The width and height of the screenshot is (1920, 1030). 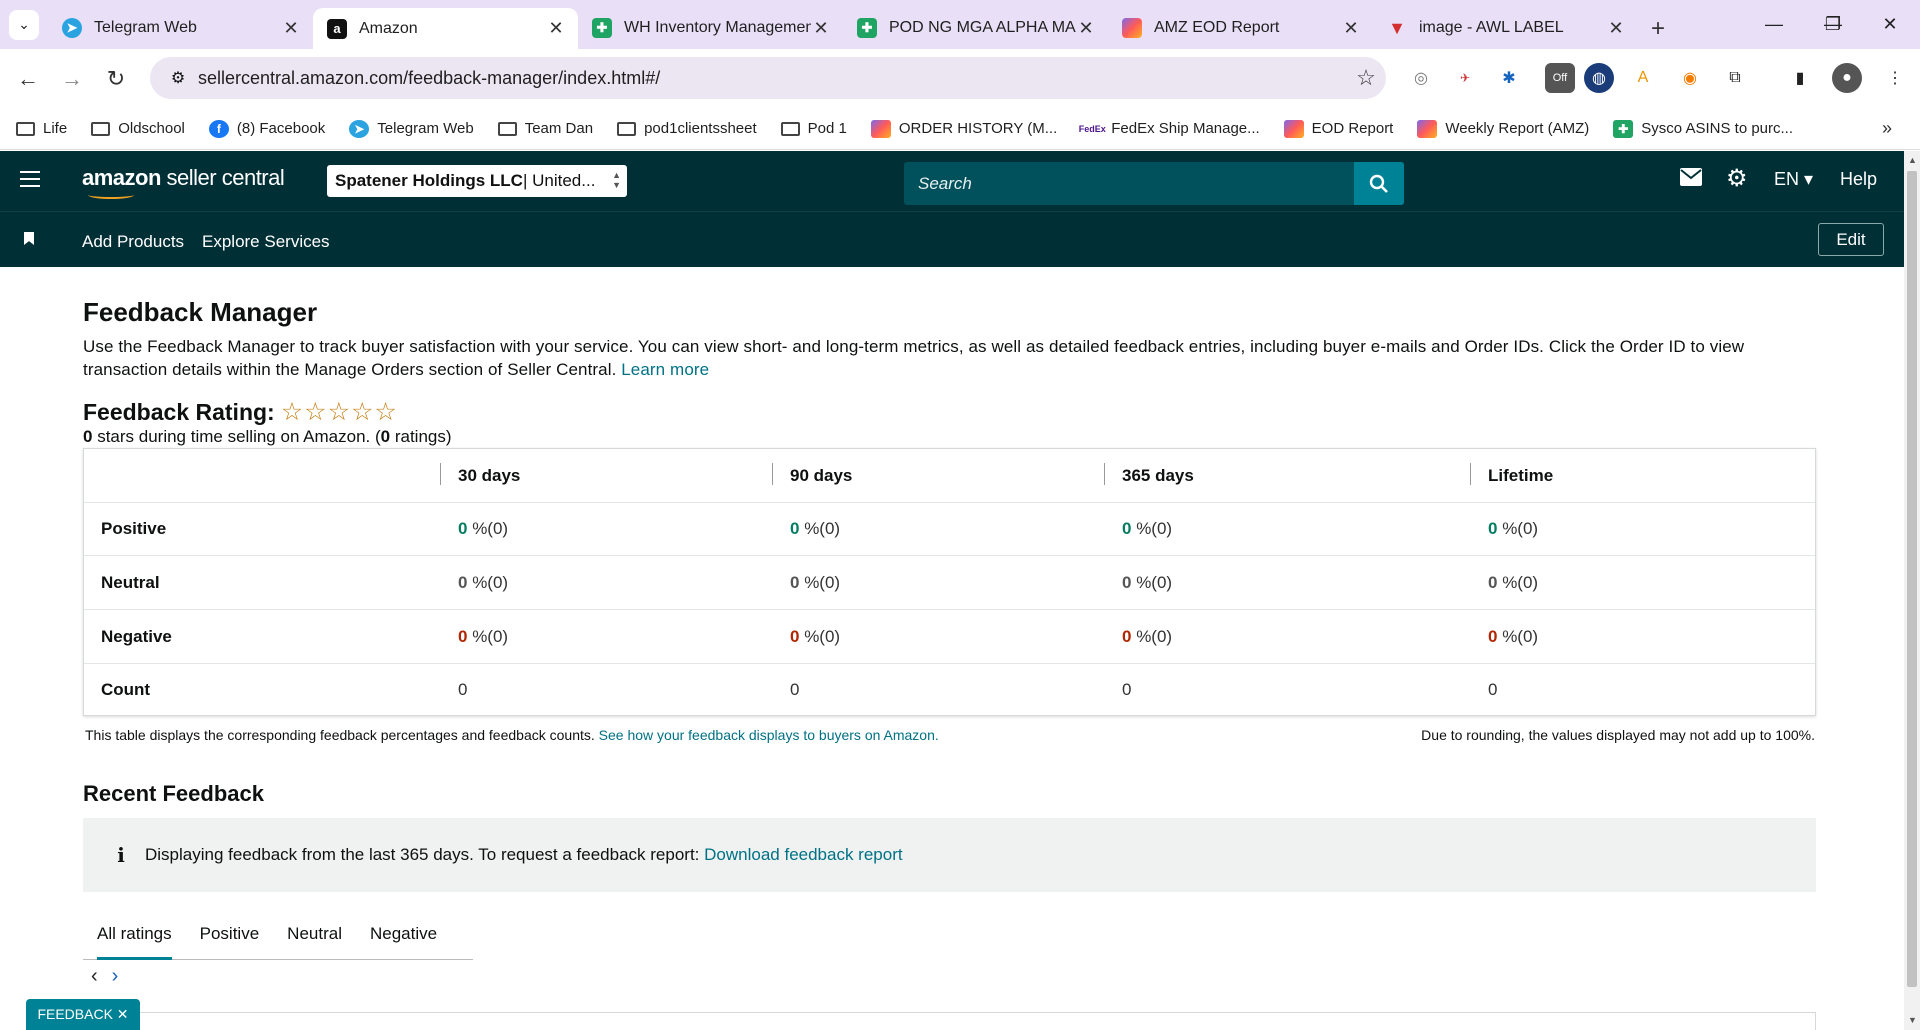 I want to click on scroll-down-icon: ▼, so click(x=1912, y=1020).